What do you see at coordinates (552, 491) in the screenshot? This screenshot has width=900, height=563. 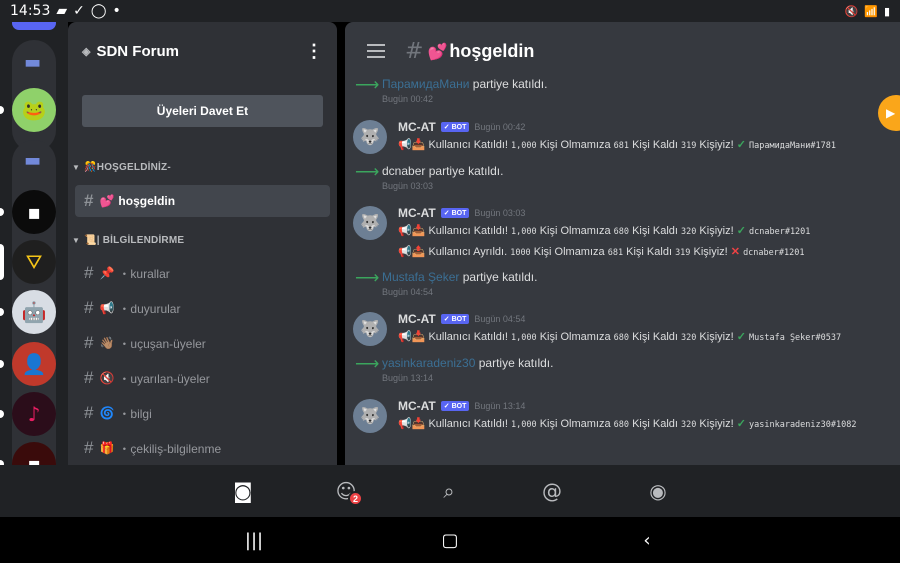 I see `mentions-tab: @` at bounding box center [552, 491].